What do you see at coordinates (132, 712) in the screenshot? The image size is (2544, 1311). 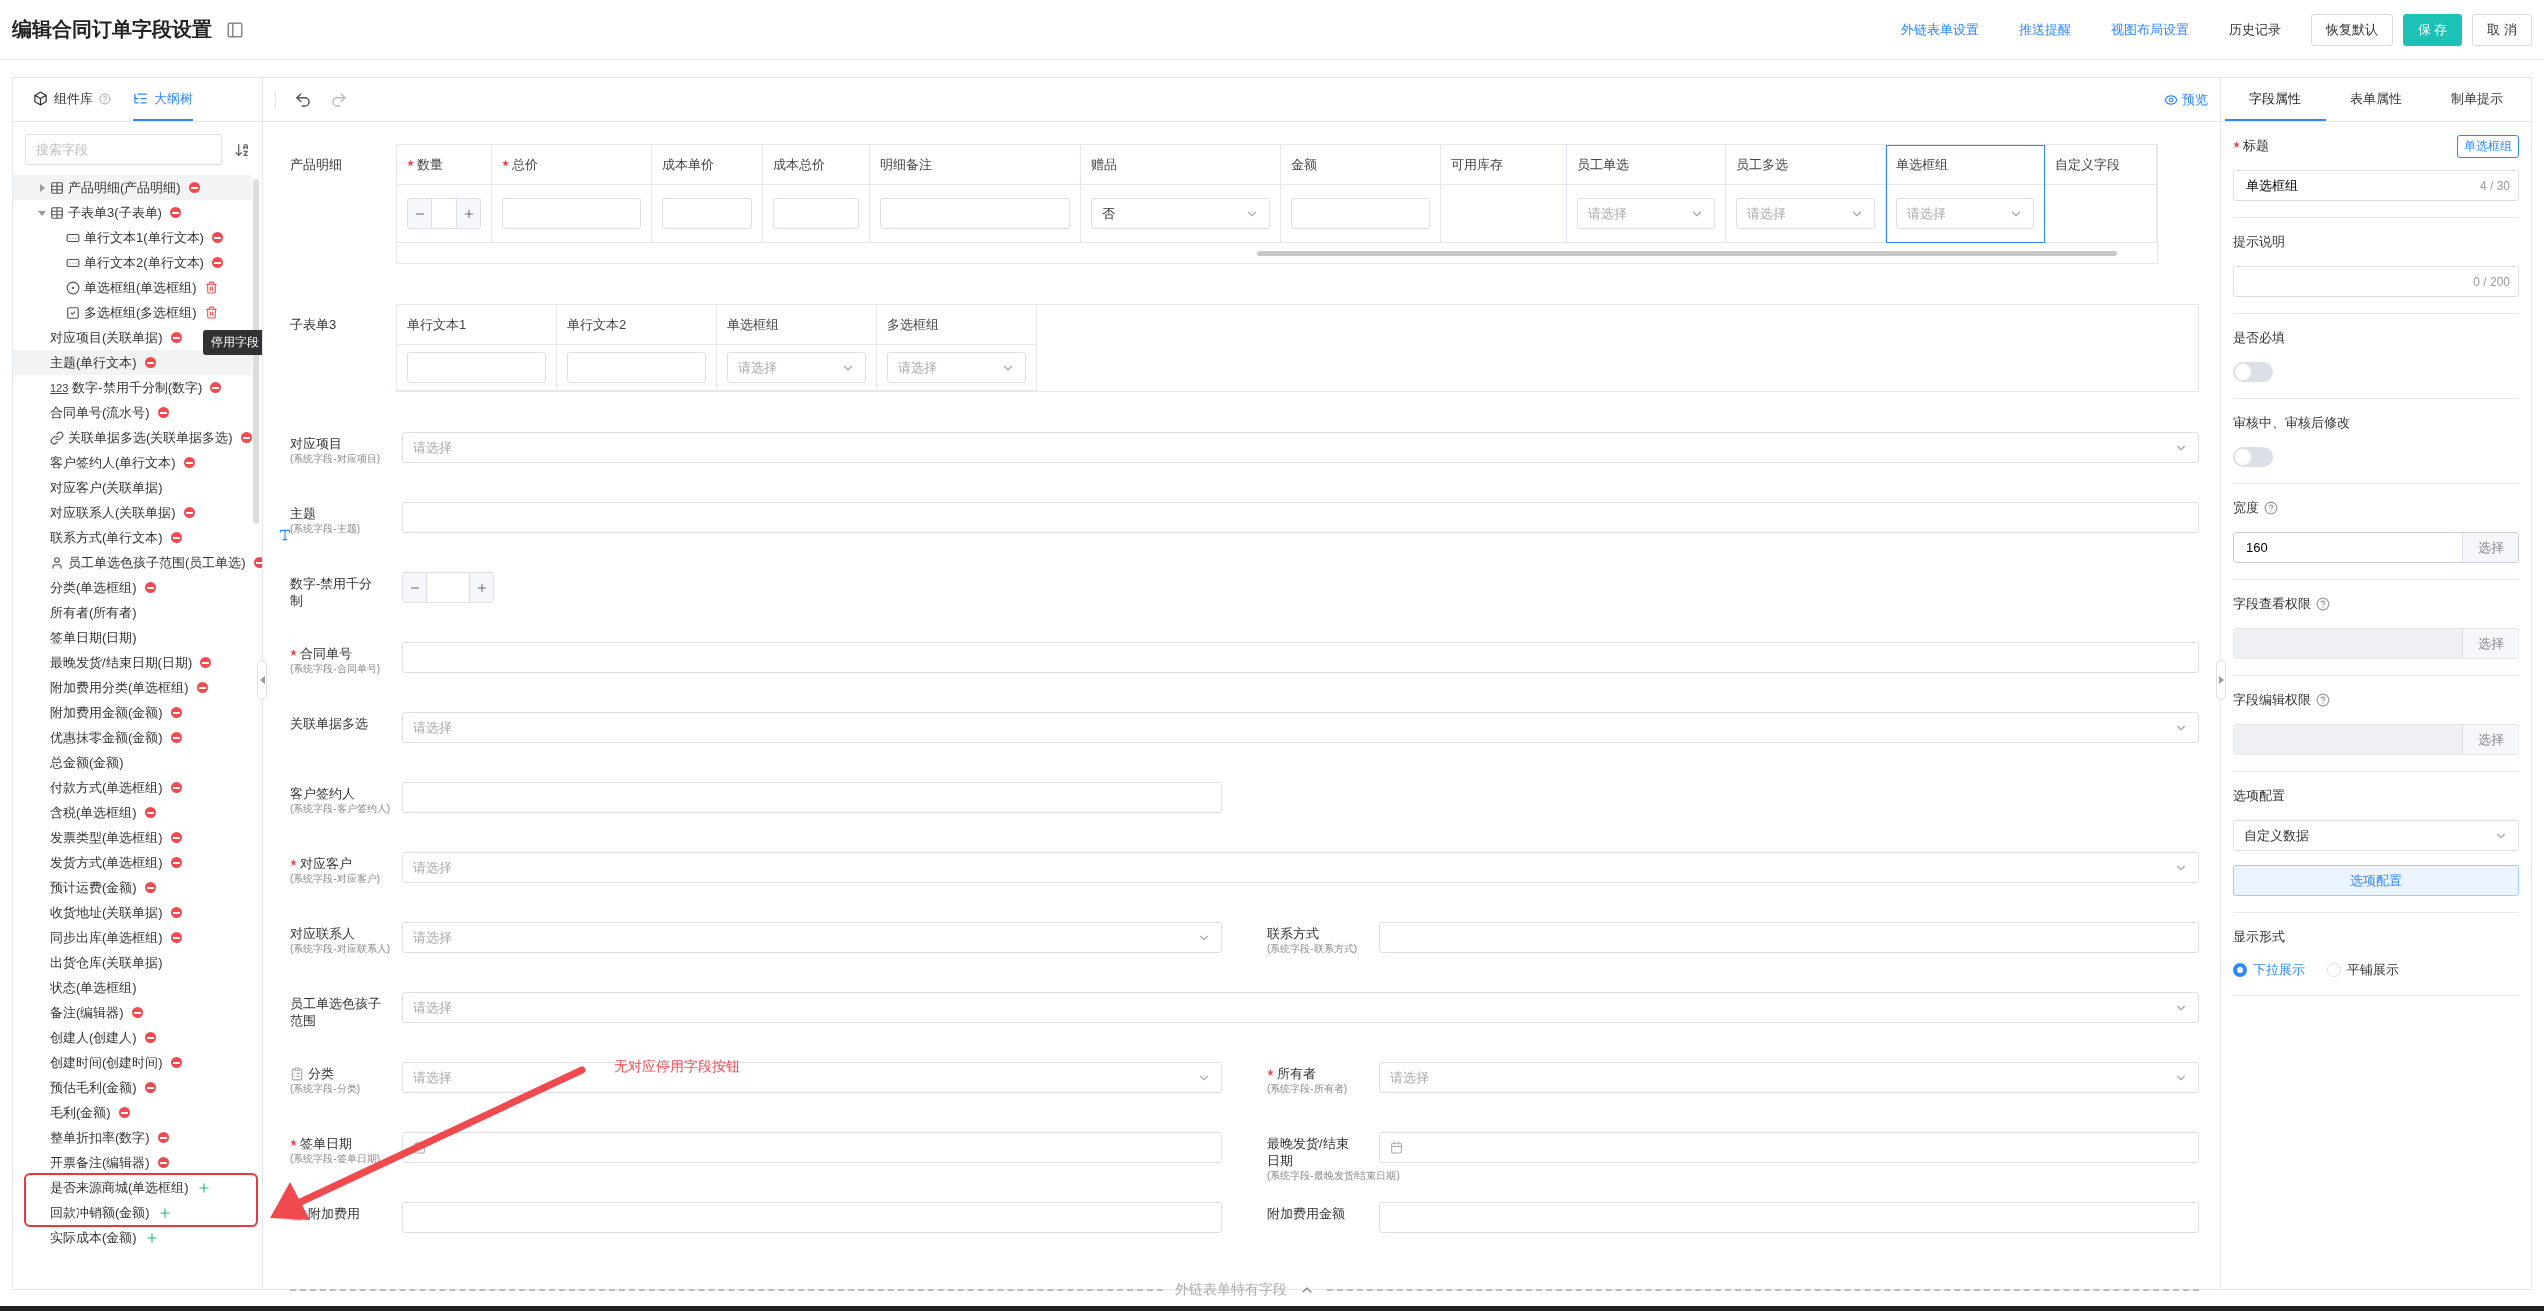 I see `tree-item: 附加费用金额(金额)` at bounding box center [132, 712].